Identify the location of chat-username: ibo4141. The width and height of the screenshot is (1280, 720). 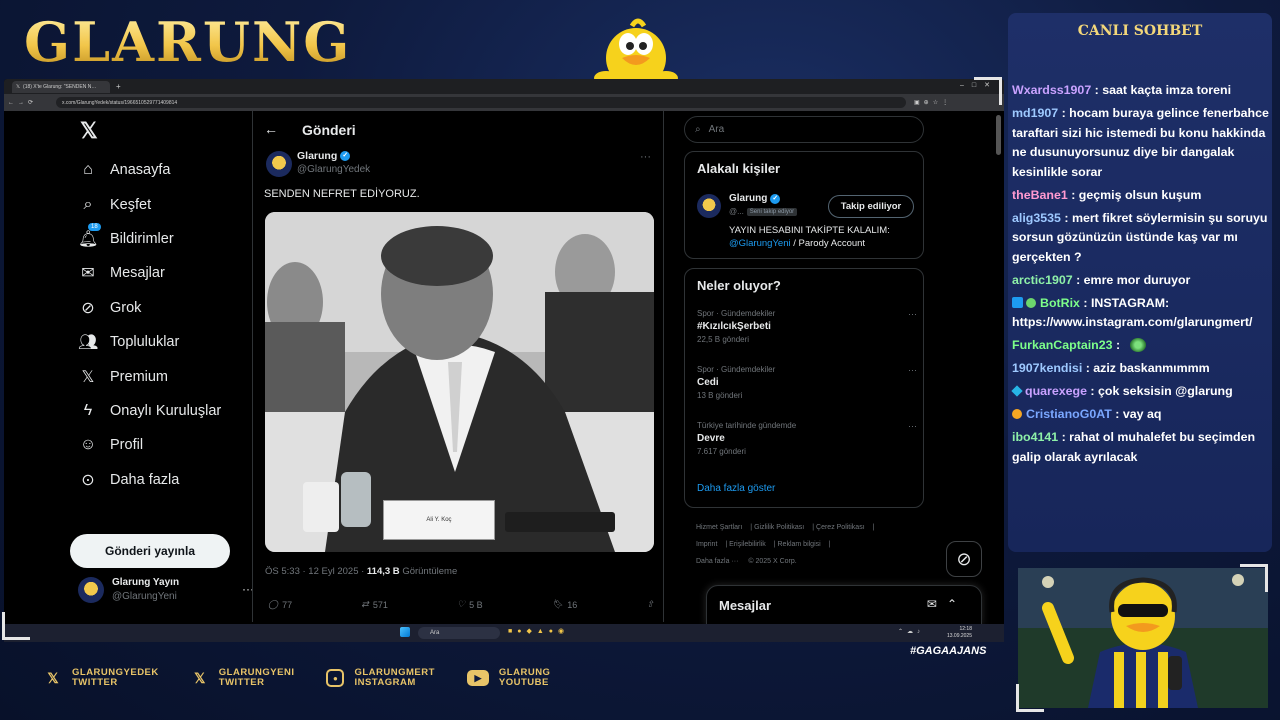
(1035, 437).